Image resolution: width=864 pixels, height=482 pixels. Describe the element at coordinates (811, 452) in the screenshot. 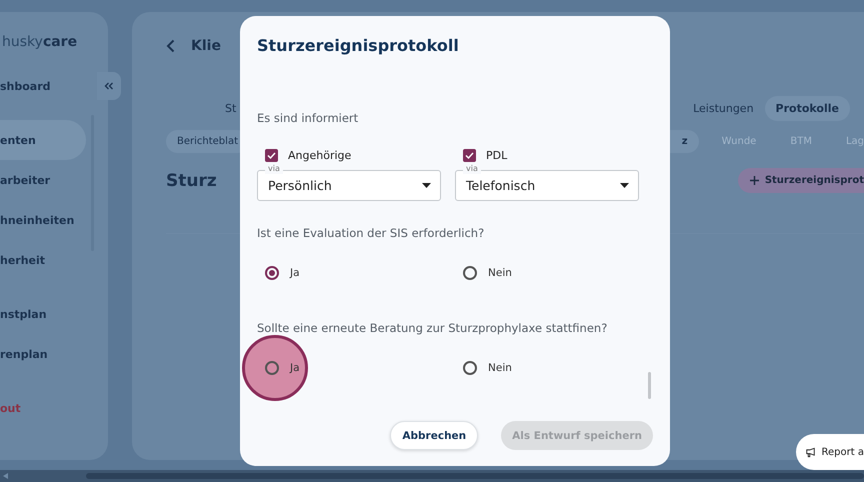

I see `megaphone-icon` at that location.